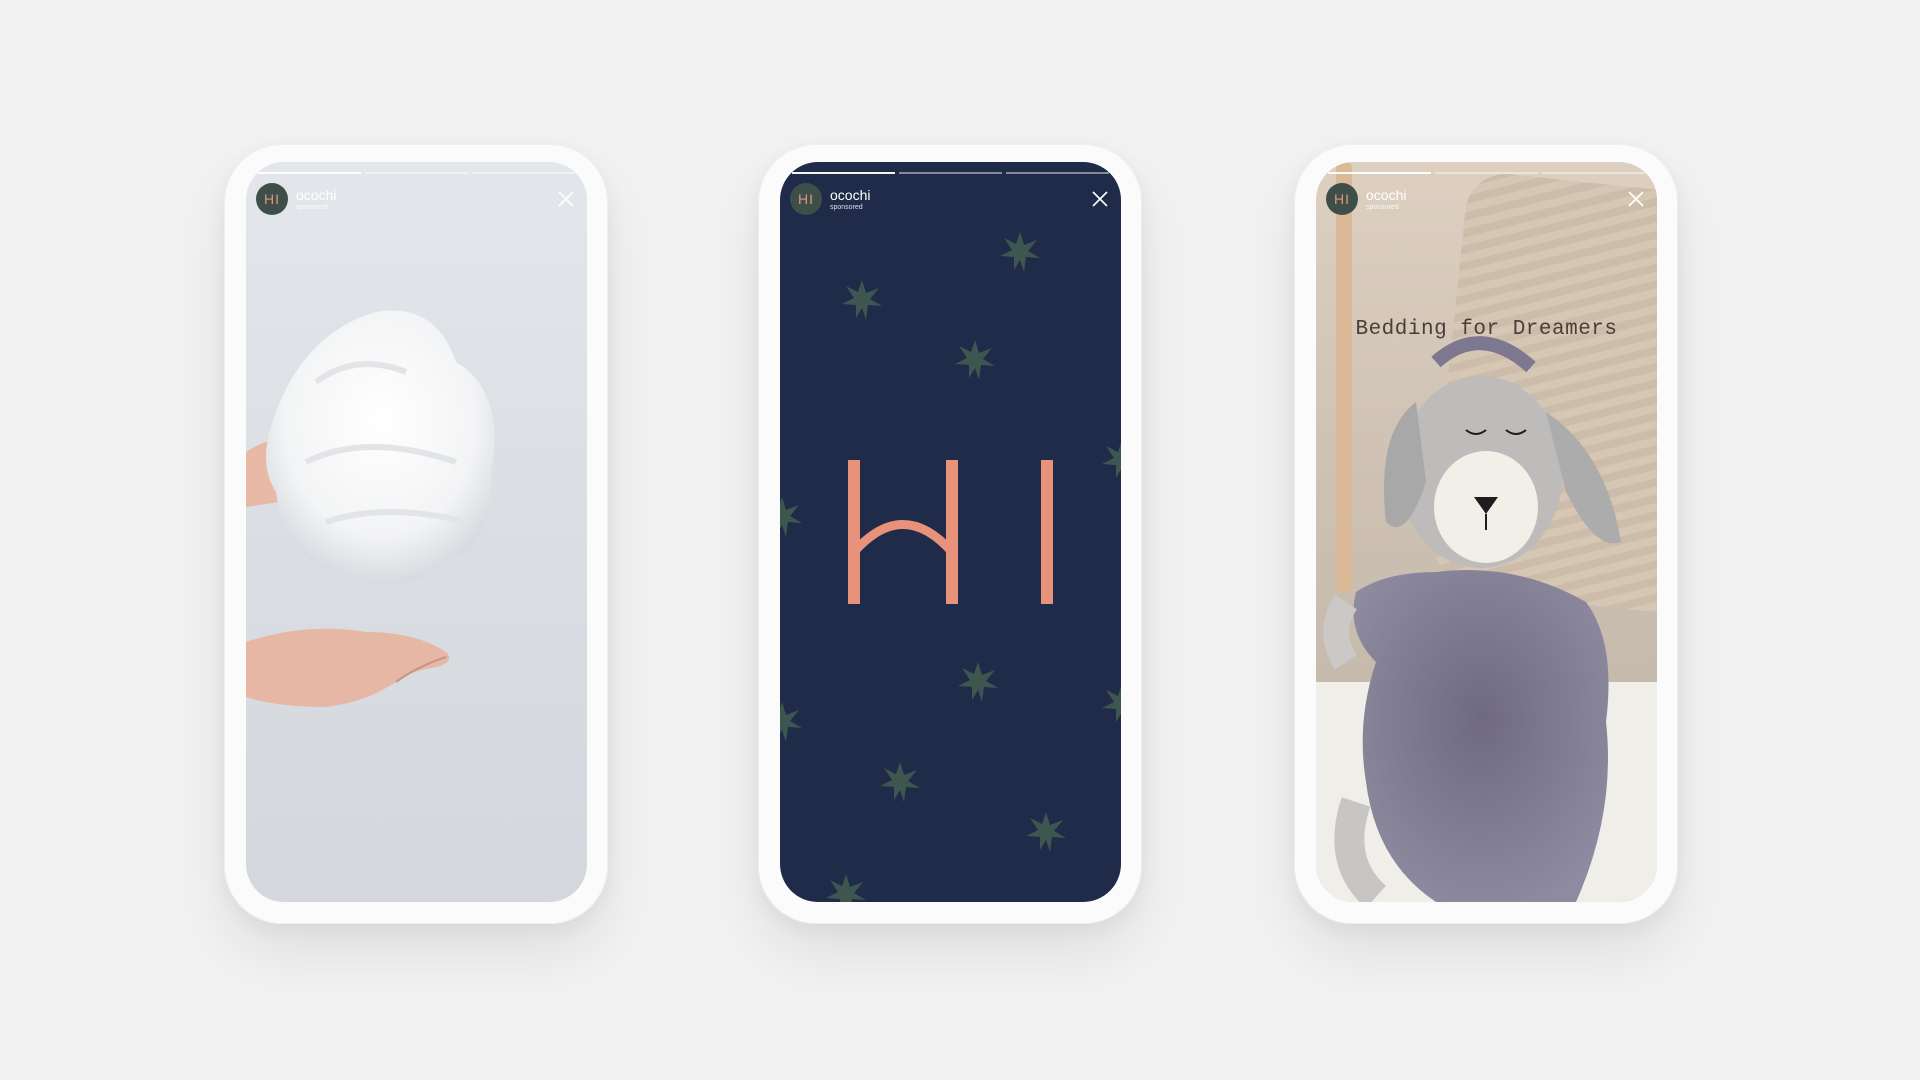 The width and height of the screenshot is (1920, 1080). I want to click on story-image-plush-dog, so click(1472, 619).